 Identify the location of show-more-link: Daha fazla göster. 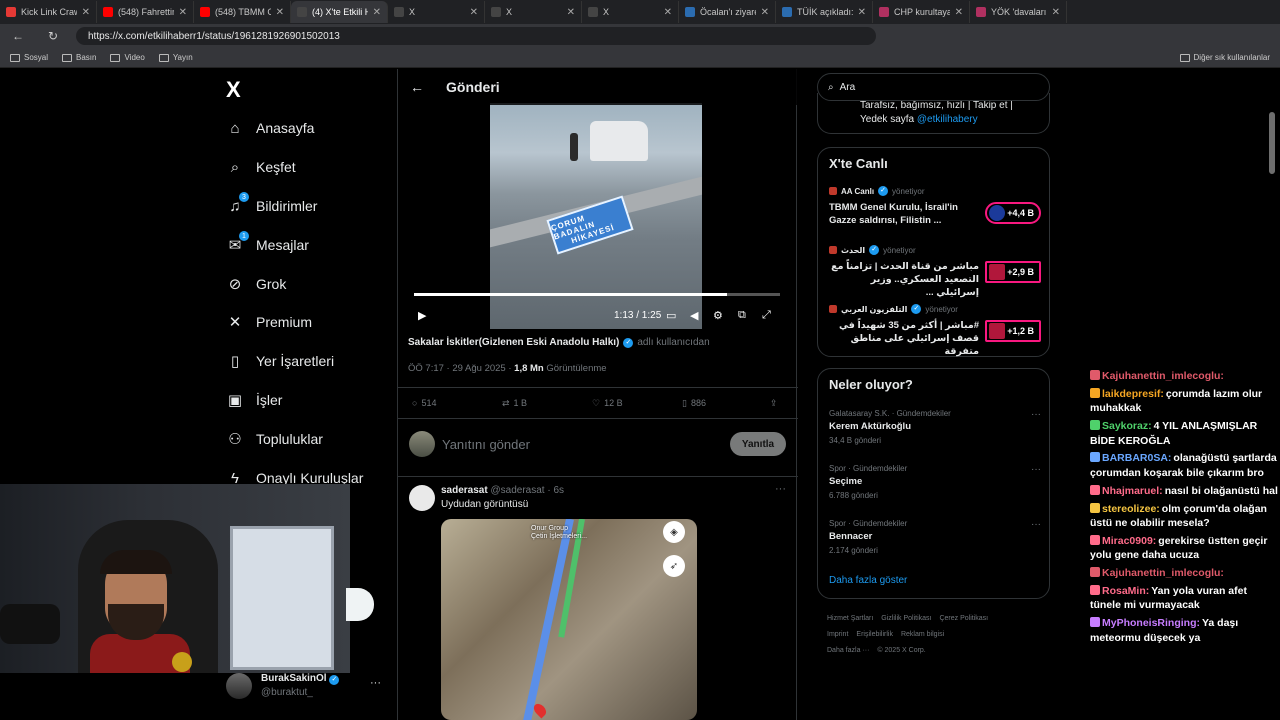
(868, 580).